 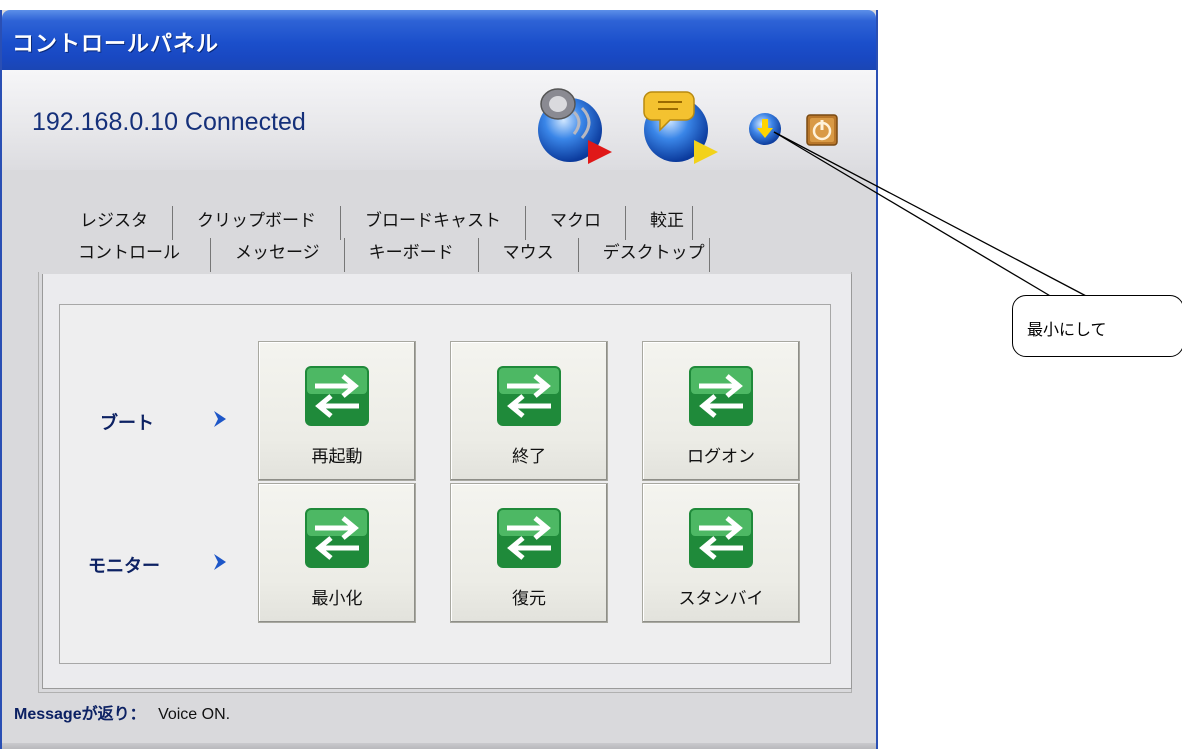 I want to click on button-label: 復元, so click(x=529, y=599).